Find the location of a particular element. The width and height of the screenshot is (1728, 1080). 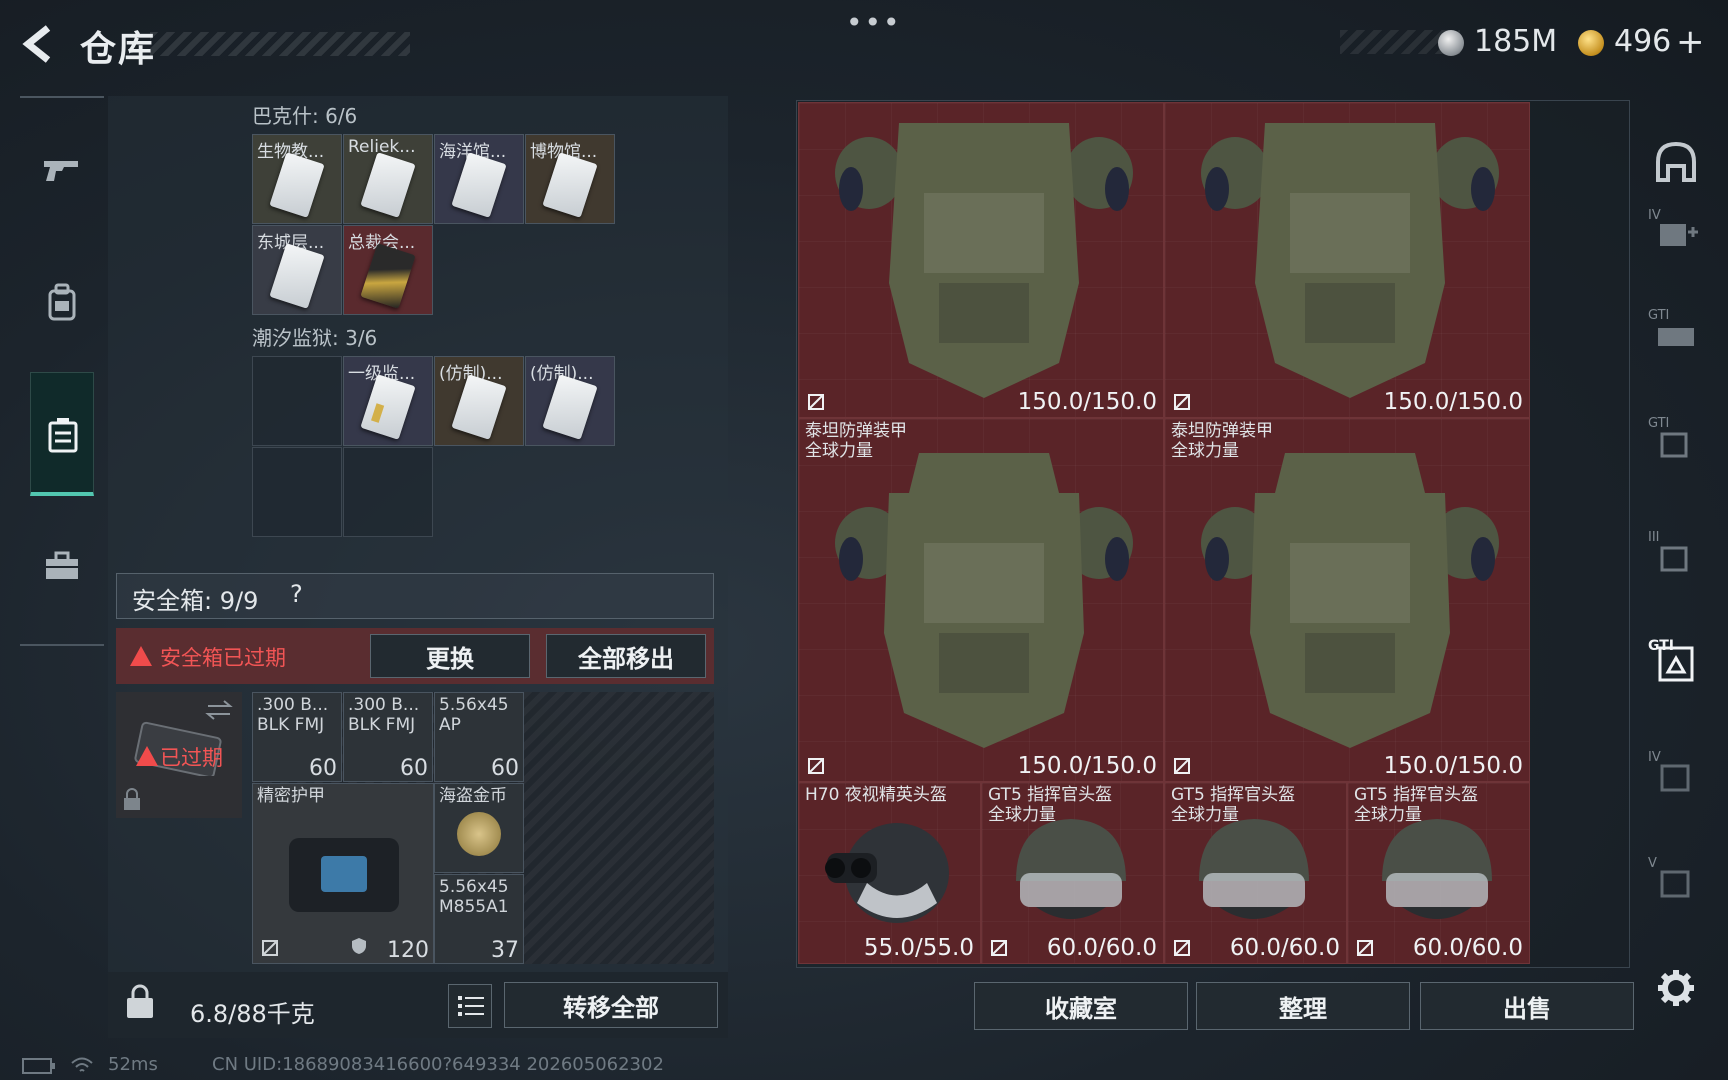

ammo-slot: 5.56x45 M855A1 37 is located at coordinates (479, 919).